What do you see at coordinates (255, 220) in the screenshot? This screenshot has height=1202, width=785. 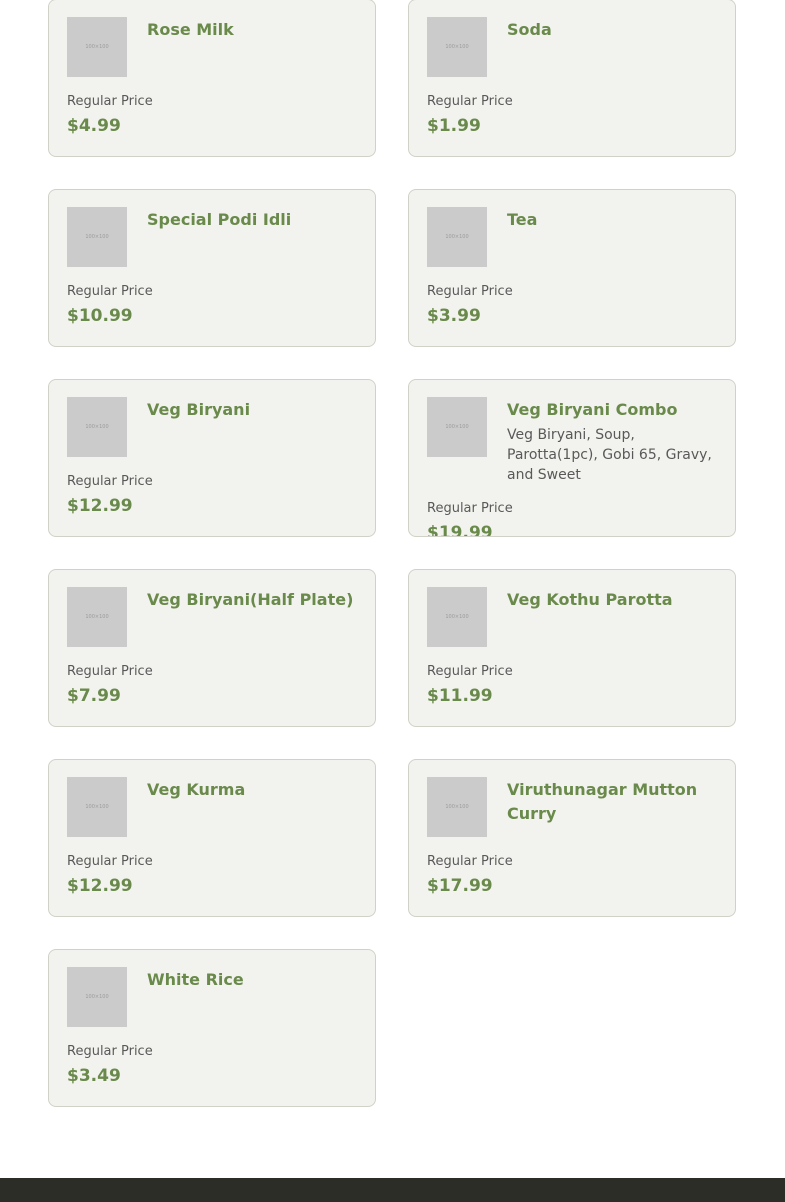 I see `item-name: Special Podi Idli` at bounding box center [255, 220].